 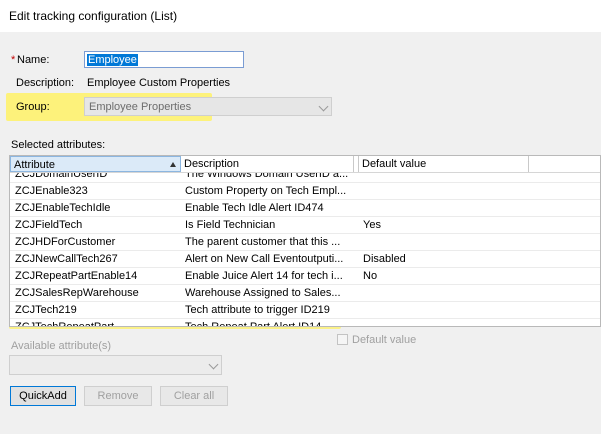 I want to click on attribute-cell: ZCJNewCallTech267, so click(x=66, y=259).